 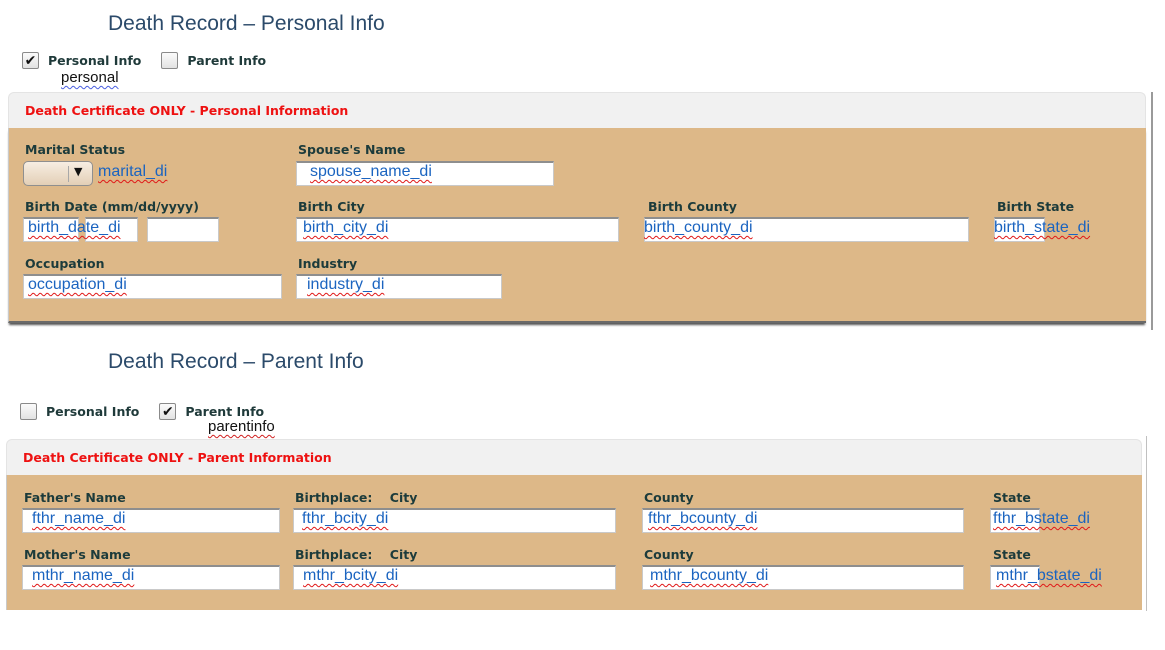 What do you see at coordinates (703, 518) in the screenshot?
I see `father-birth-county-value: fthr_bcounty_di` at bounding box center [703, 518].